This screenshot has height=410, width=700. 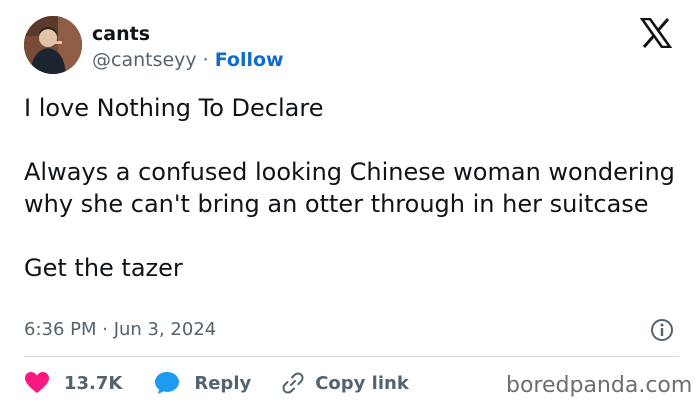 I want to click on like-count: 13.7K, so click(x=93, y=383).